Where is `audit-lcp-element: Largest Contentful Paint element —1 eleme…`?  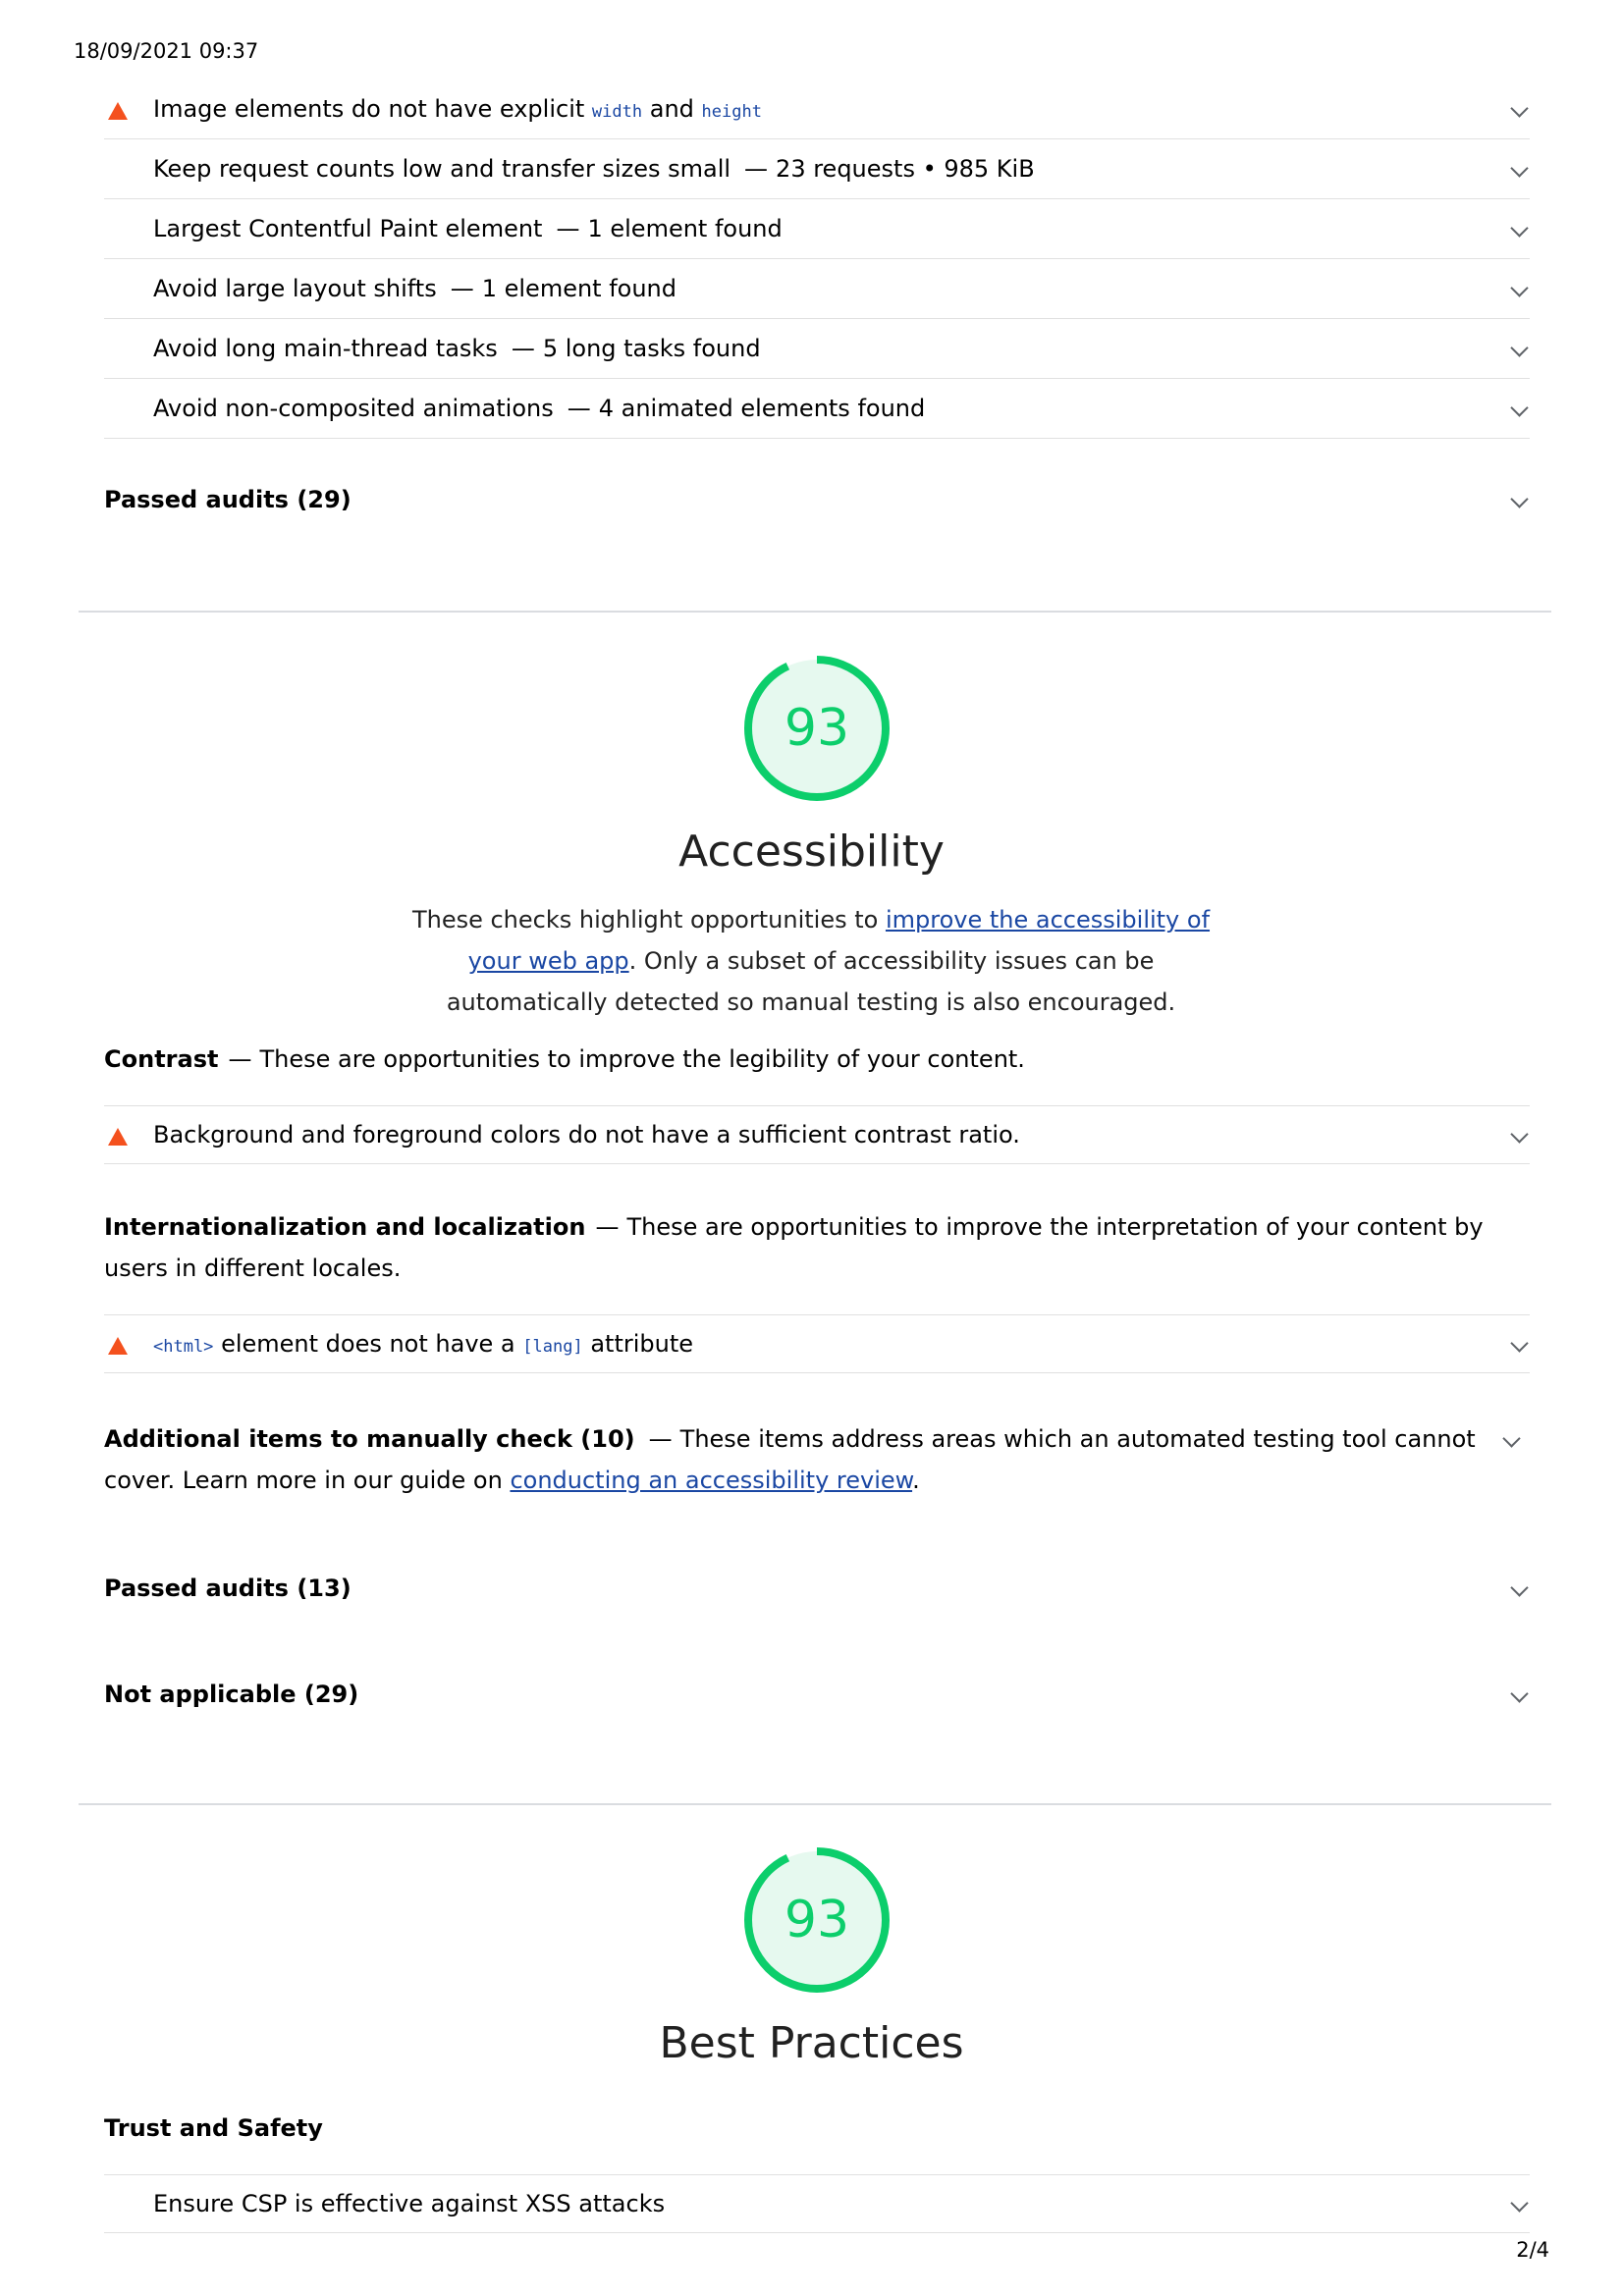 audit-lcp-element: Largest Contentful Paint element —1 eleme… is located at coordinates (817, 229).